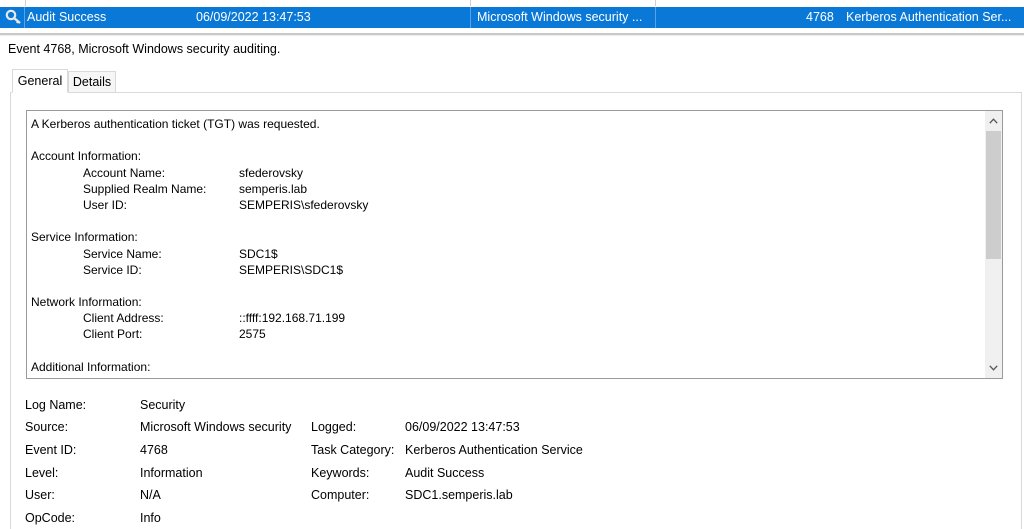 The image size is (1024, 529). Describe the element at coordinates (213, 269) in the screenshot. I see `description-line: Service ID: SEMPERIS\SDC1$` at that location.